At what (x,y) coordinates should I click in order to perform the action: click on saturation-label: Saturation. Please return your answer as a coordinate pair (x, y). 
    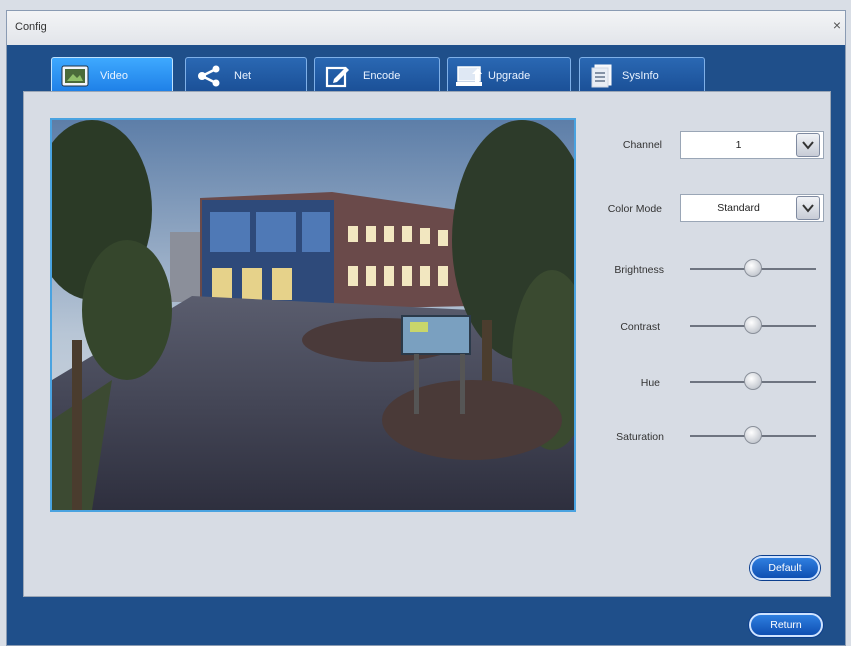
    Looking at the image, I should click on (640, 437).